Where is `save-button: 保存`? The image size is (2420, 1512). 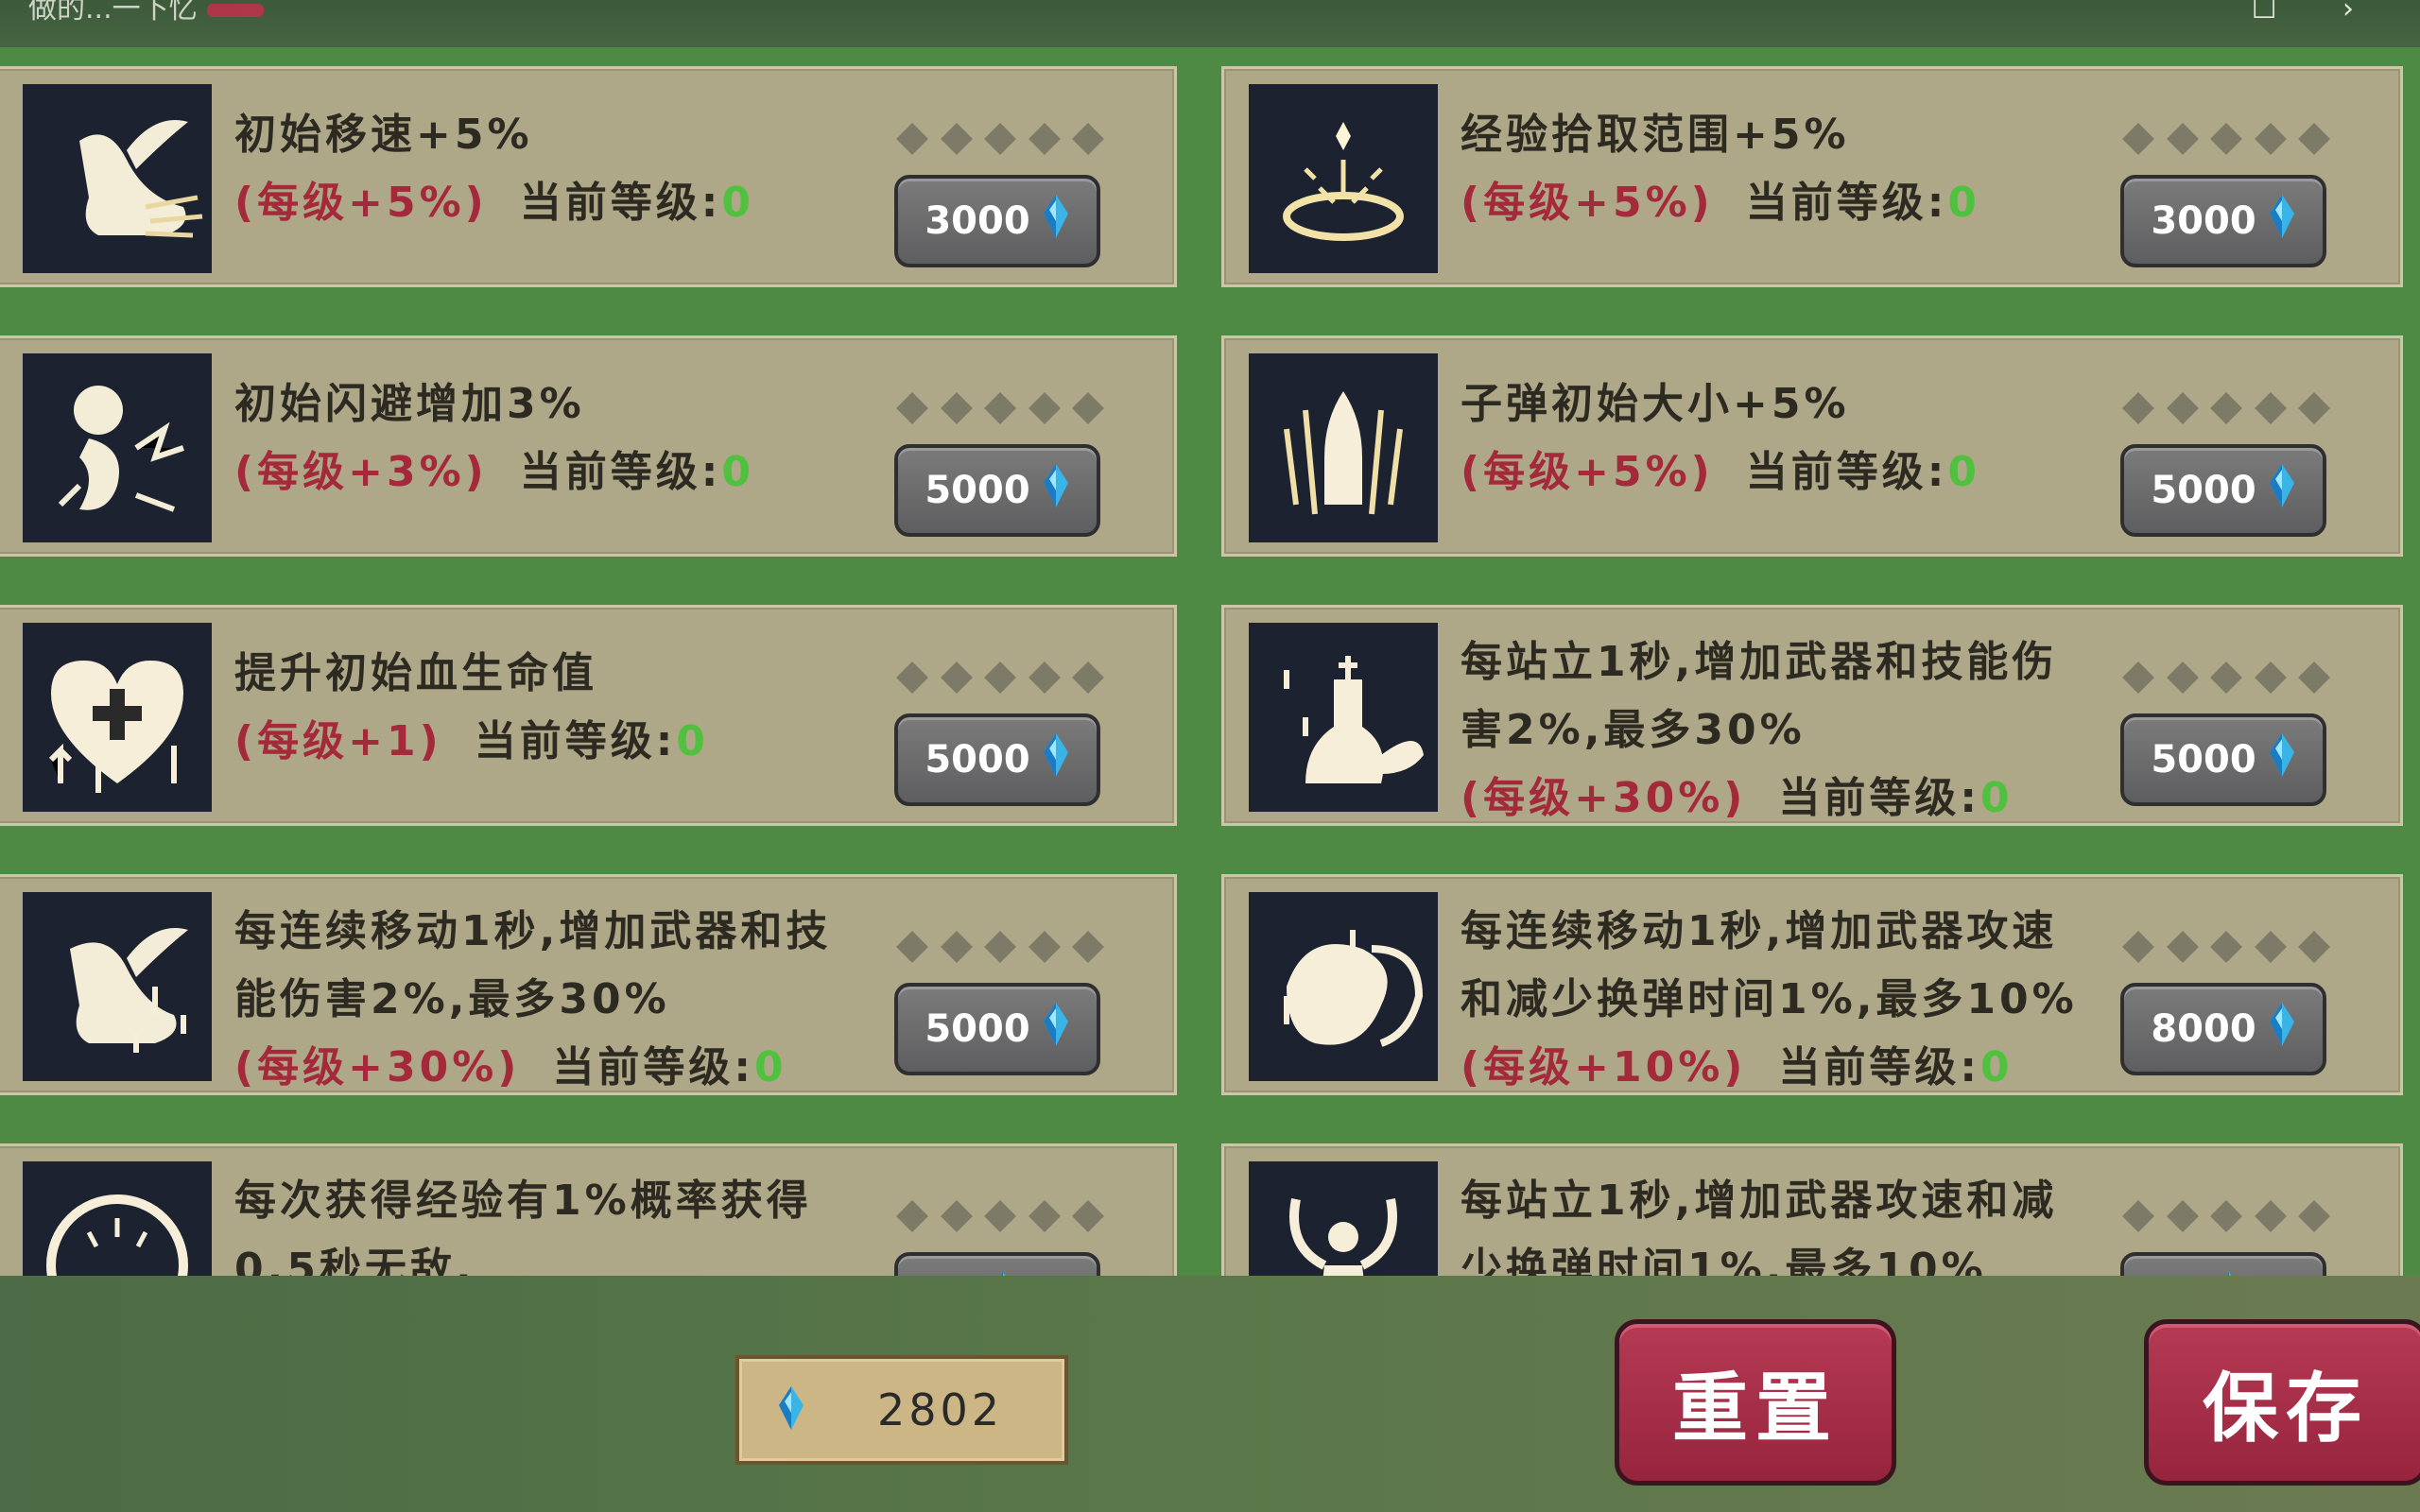
save-button: 保存 is located at coordinates (2282, 1402).